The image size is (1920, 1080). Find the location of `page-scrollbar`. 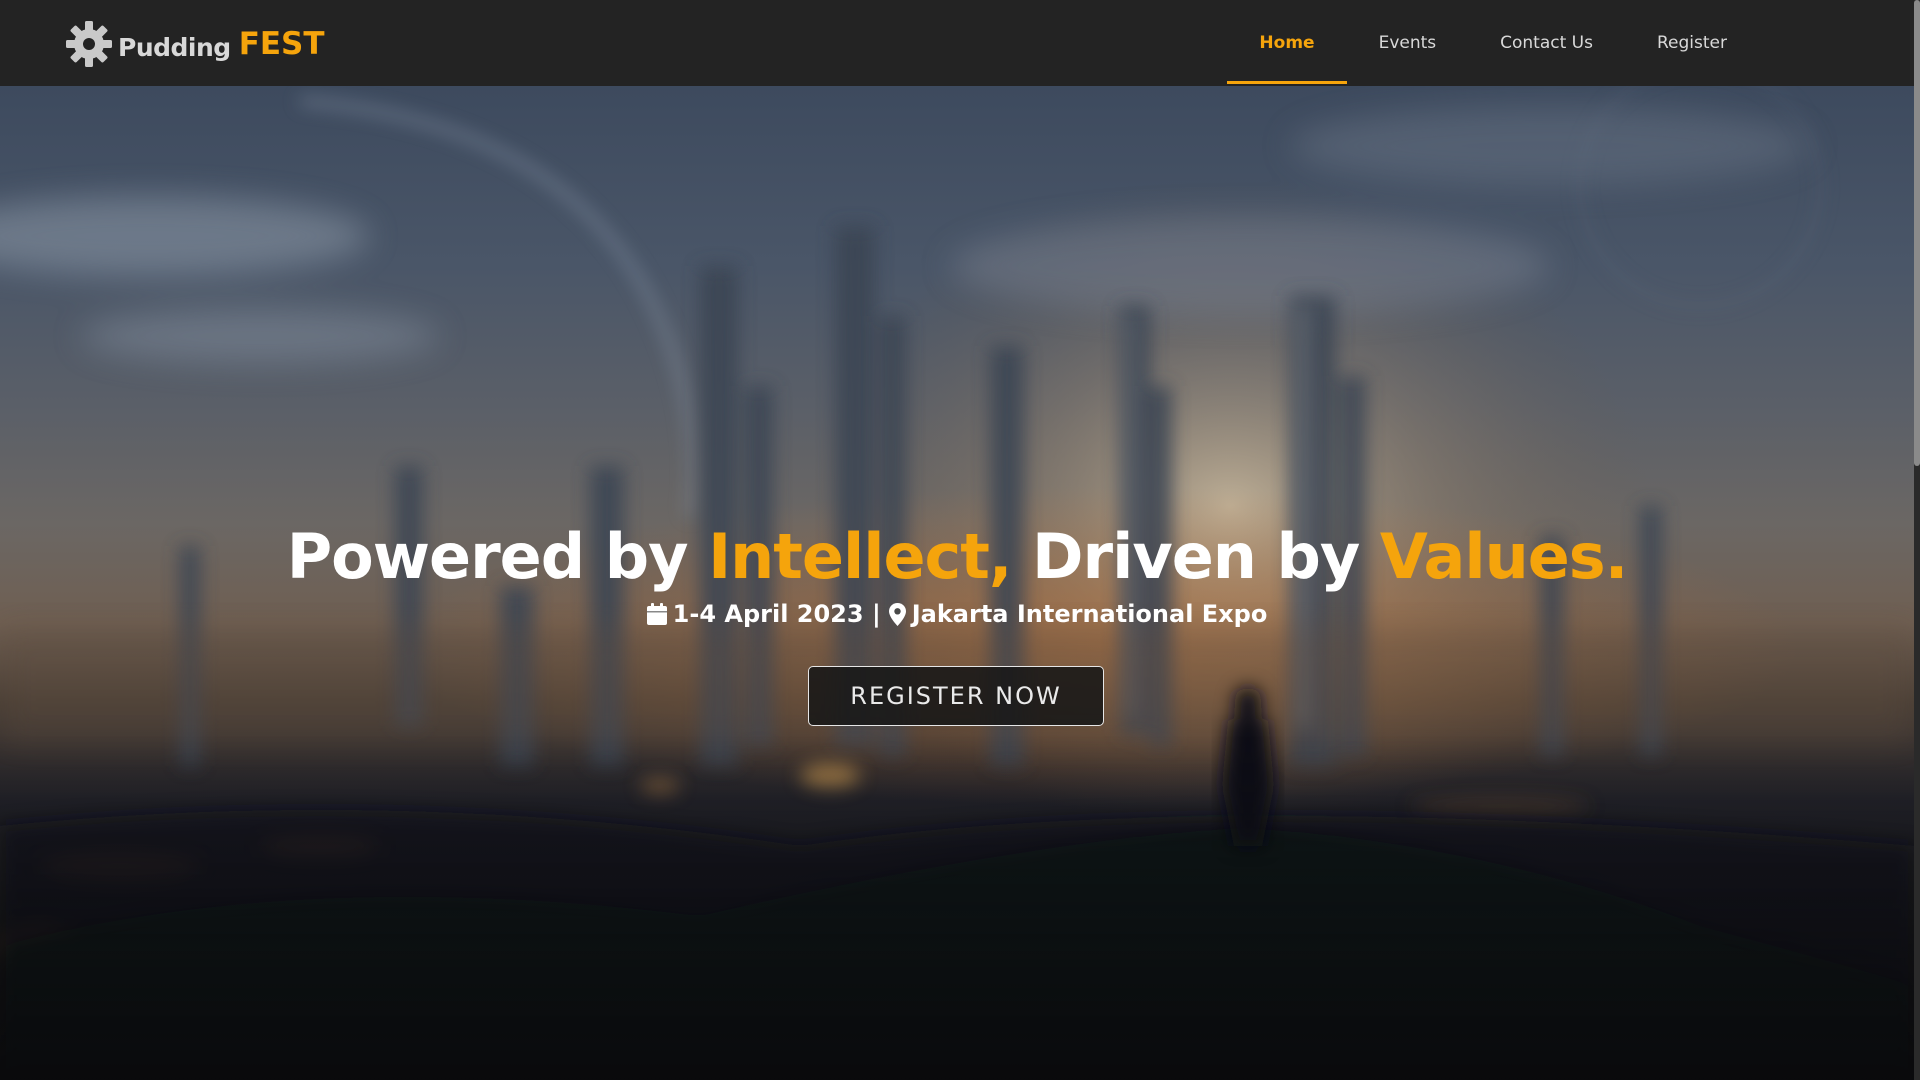

page-scrollbar is located at coordinates (1917, 540).